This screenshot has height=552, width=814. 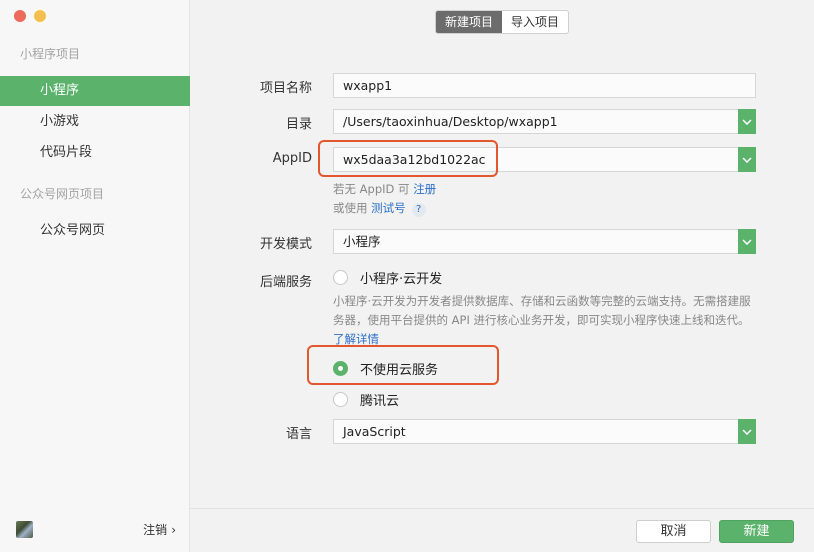 What do you see at coordinates (756, 531) in the screenshot?
I see `create-button: 新建` at bounding box center [756, 531].